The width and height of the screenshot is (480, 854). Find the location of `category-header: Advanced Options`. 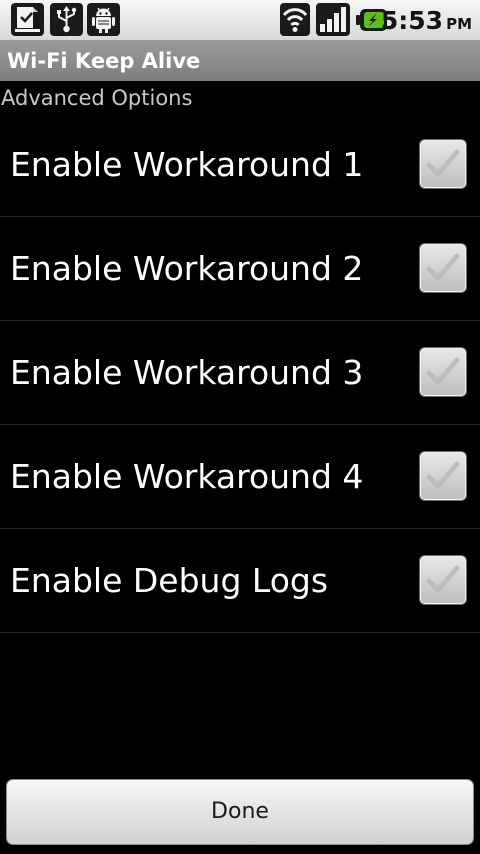

category-header: Advanced Options is located at coordinates (97, 98).